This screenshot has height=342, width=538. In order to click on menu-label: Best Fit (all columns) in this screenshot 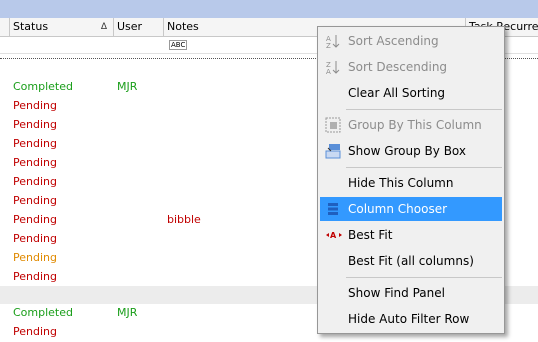, I will do `click(411, 261)`.